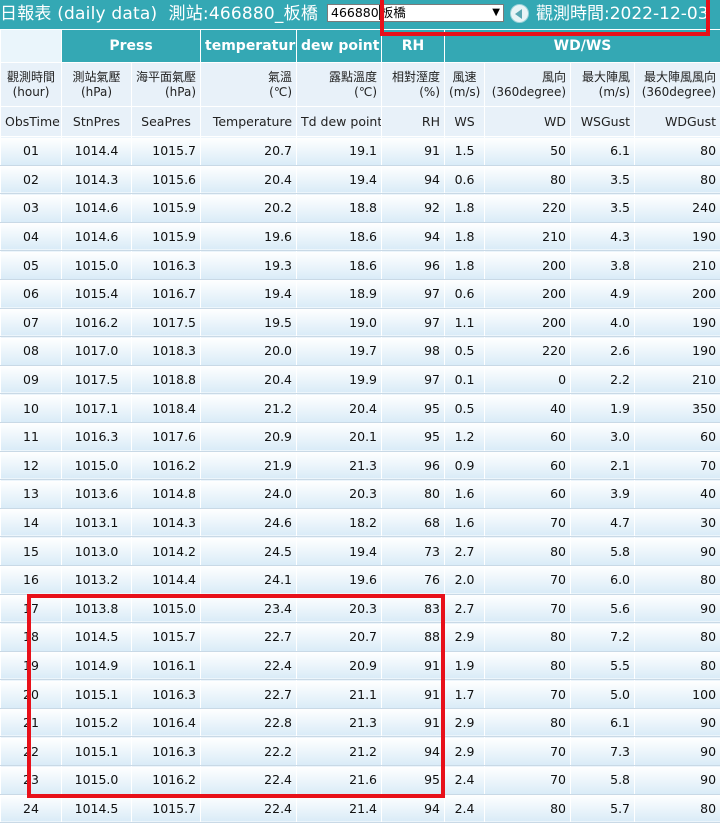 Image resolution: width=720 pixels, height=829 pixels. I want to click on table-cell: 20.7, so click(339, 637).